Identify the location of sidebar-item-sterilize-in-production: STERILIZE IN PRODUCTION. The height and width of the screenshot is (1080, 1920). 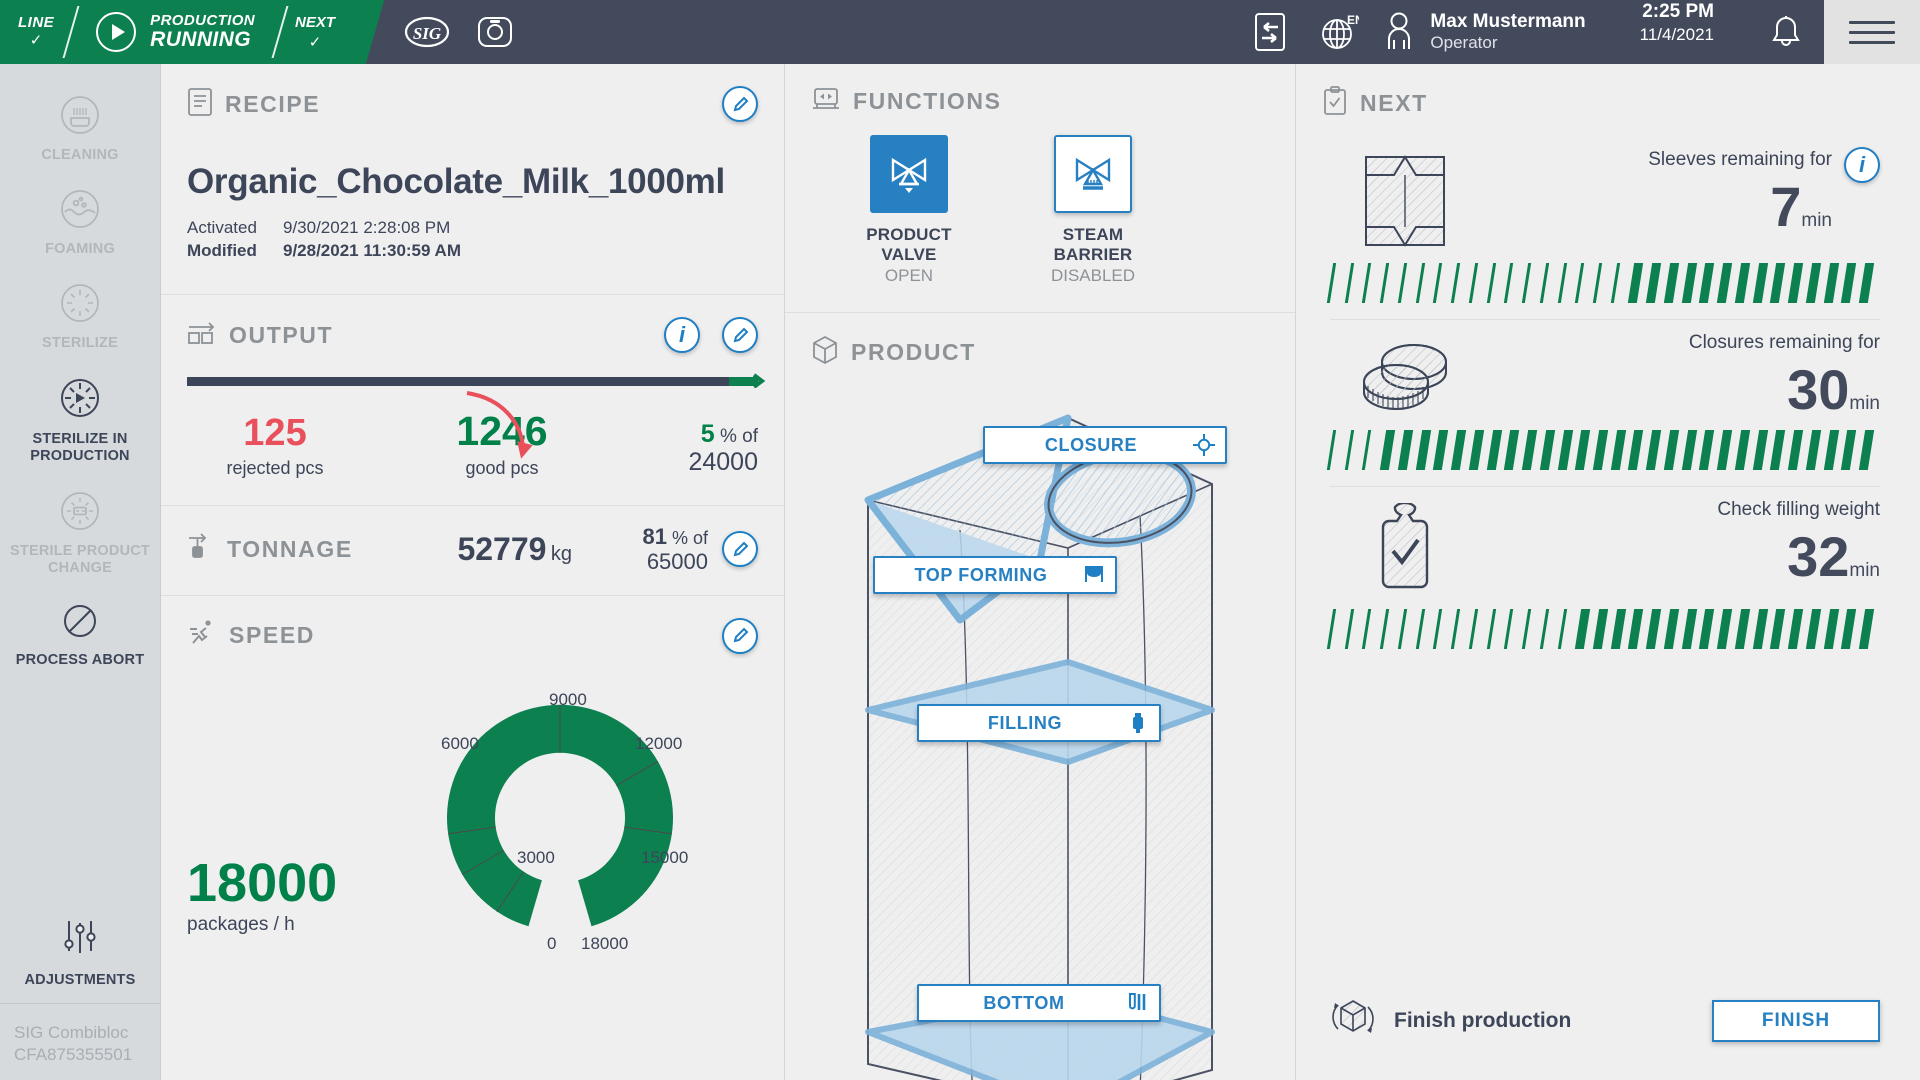
(80, 422).